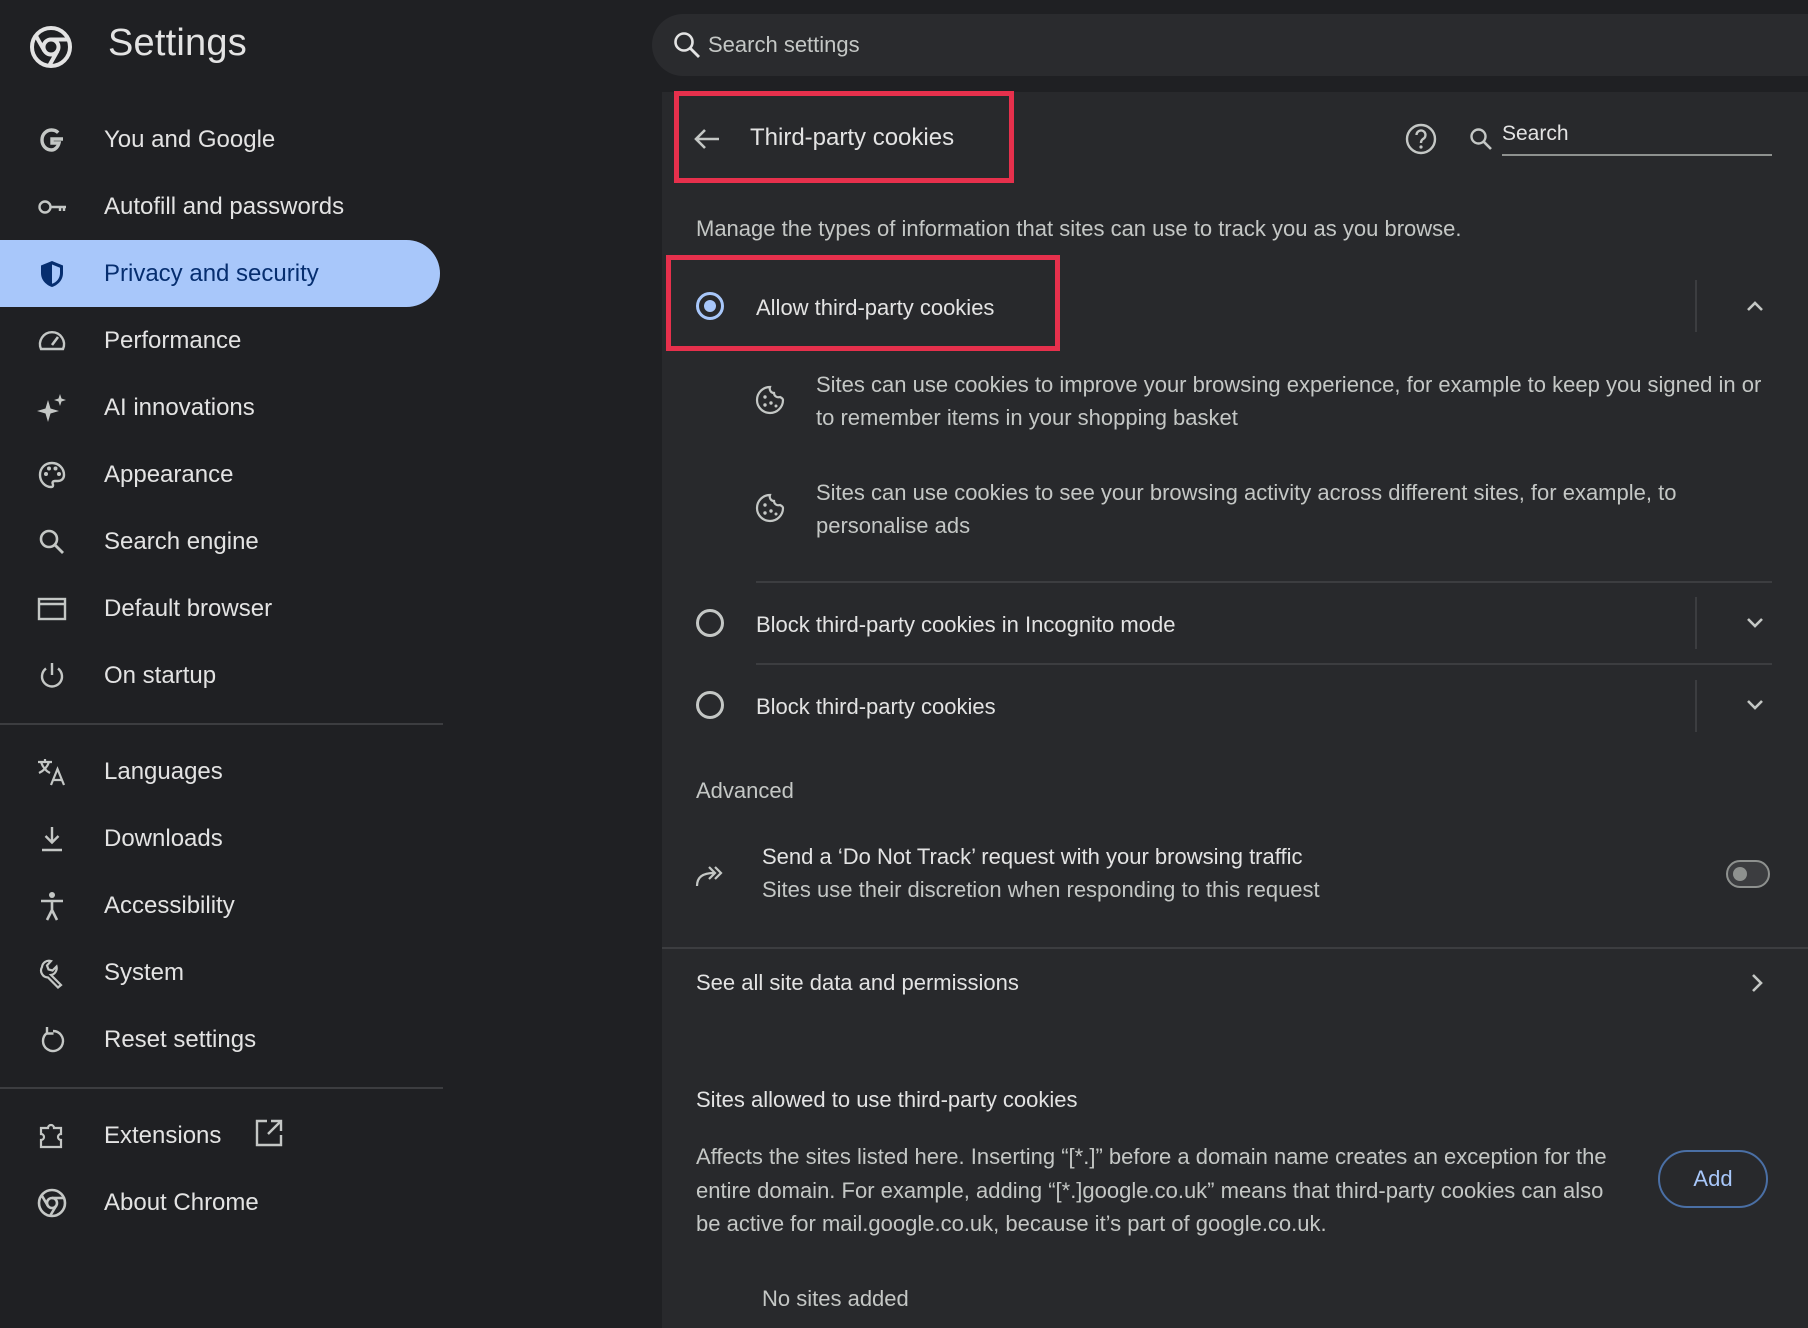 Image resolution: width=1808 pixels, height=1328 pixels. What do you see at coordinates (51, 974) in the screenshot?
I see `wrench-icon` at bounding box center [51, 974].